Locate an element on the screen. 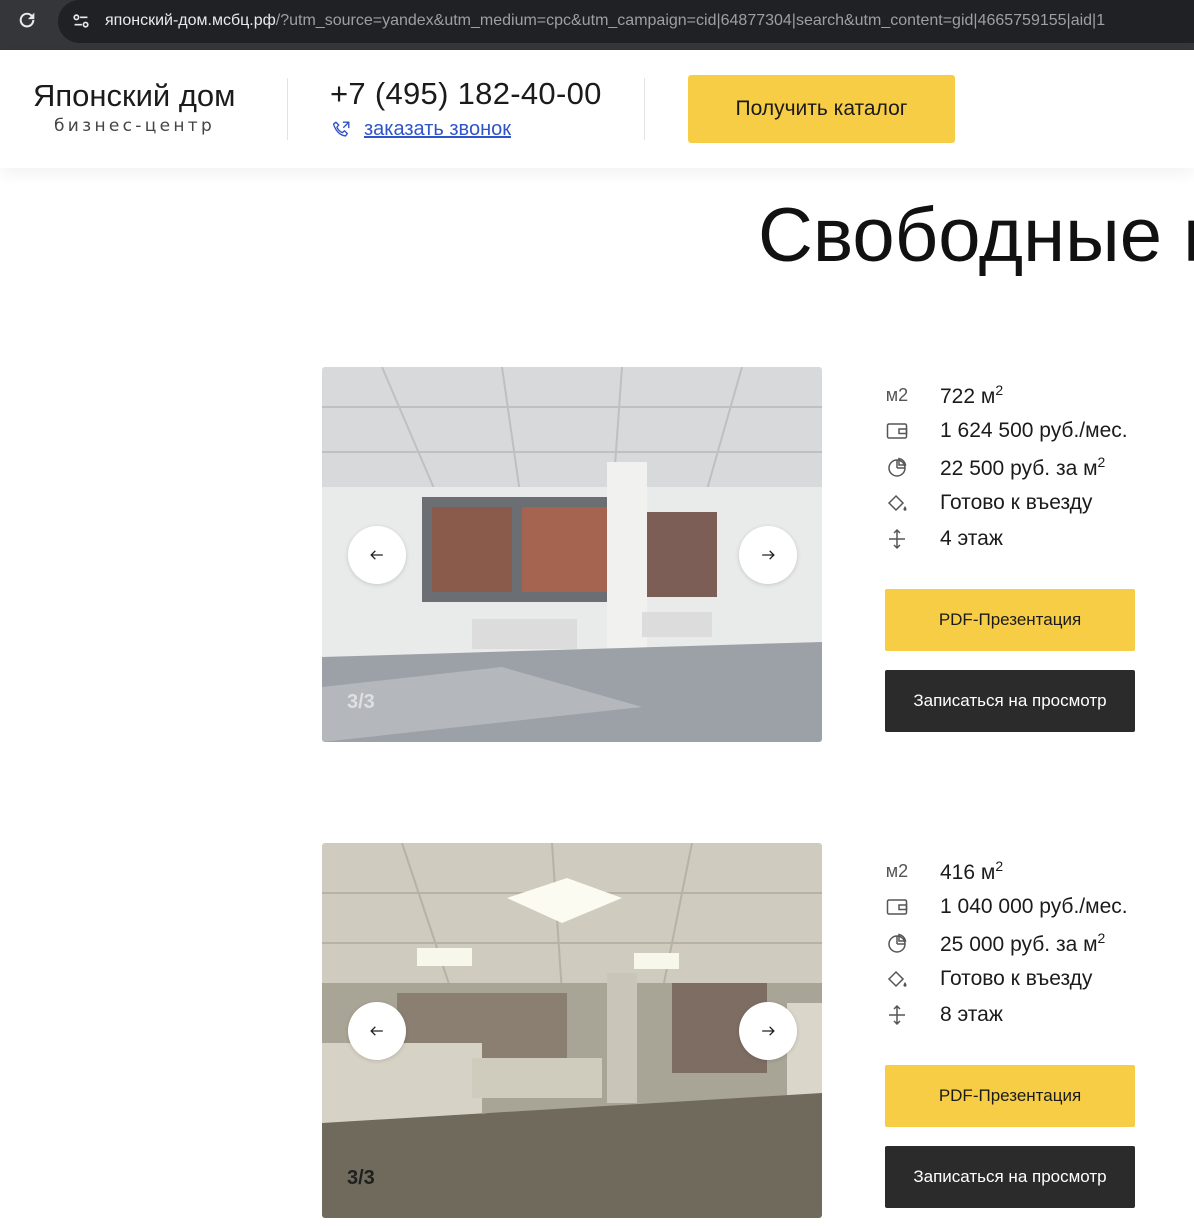 This screenshot has width=1194, height=1226. site-info-icon is located at coordinates (81, 21).